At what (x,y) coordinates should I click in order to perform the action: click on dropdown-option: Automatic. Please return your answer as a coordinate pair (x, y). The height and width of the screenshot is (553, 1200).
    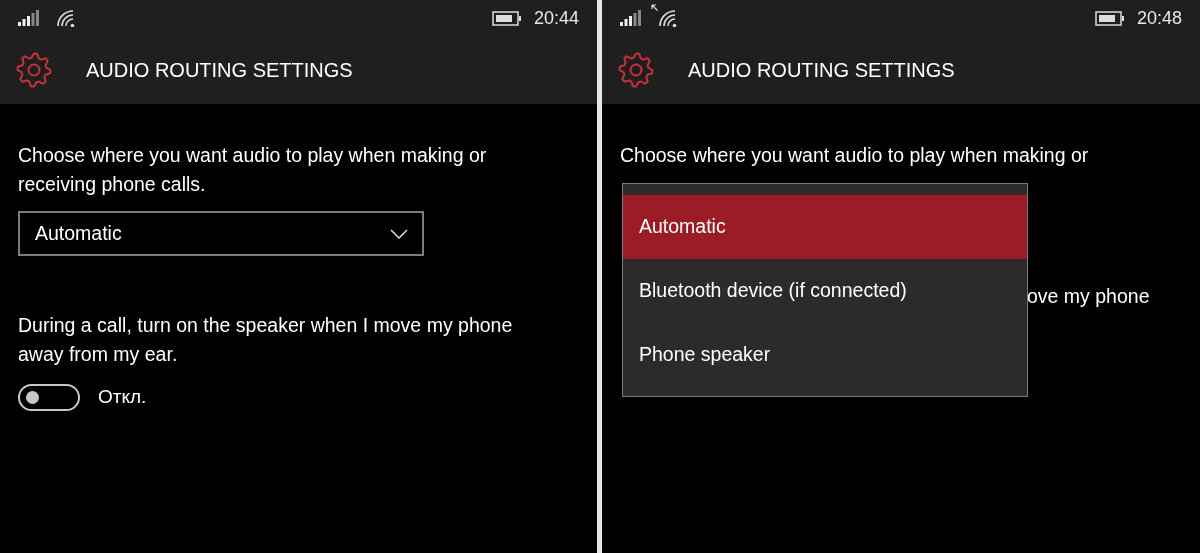
    Looking at the image, I should click on (825, 227).